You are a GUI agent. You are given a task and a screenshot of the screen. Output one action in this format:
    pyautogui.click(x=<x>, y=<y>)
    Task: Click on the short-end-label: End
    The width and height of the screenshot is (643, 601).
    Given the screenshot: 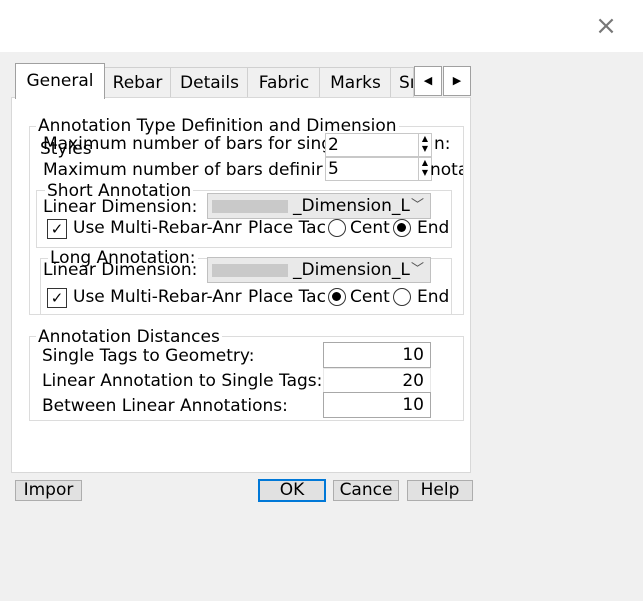 What is the action you would take?
    pyautogui.click(x=433, y=228)
    